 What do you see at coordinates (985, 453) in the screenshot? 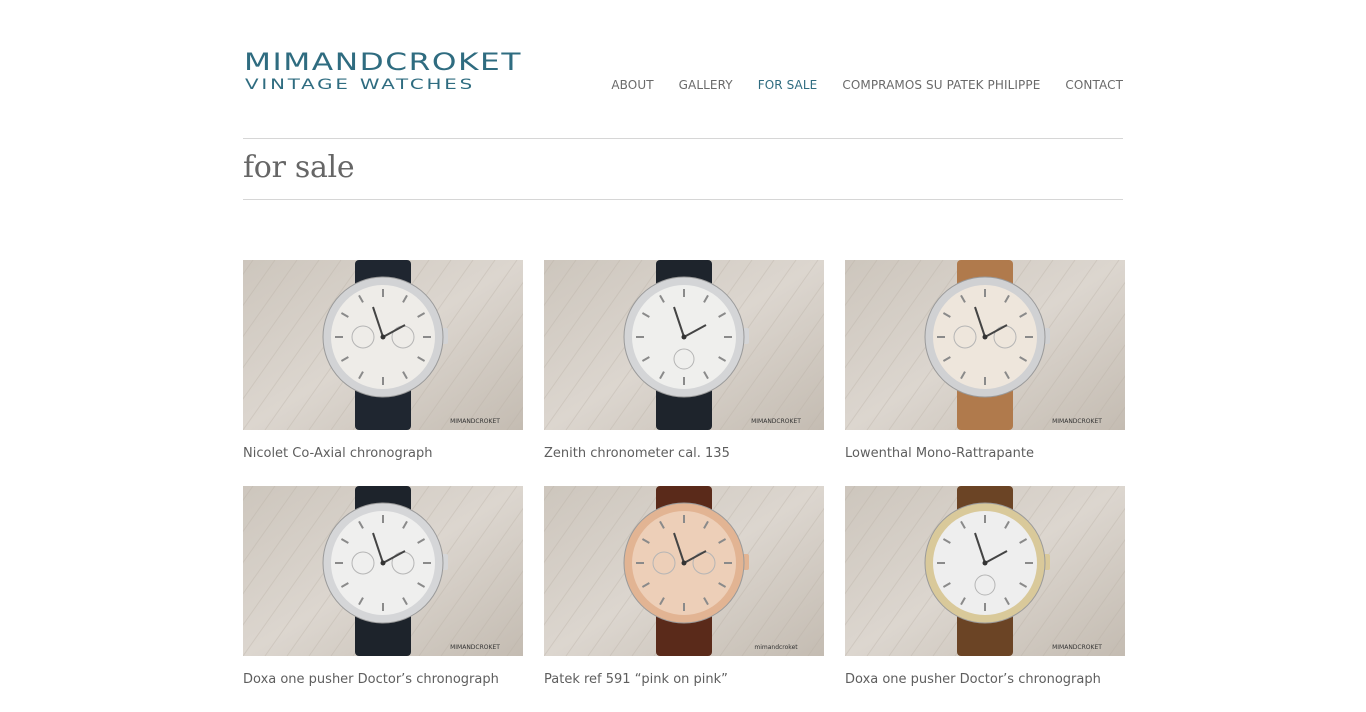
I see `watch-title: Lowenthal Mono-Rattrapante` at bounding box center [985, 453].